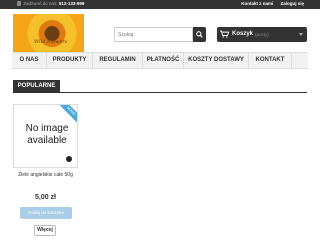  Describe the element at coordinates (69, 159) in the screenshot. I see `quick-view-icon` at that location.